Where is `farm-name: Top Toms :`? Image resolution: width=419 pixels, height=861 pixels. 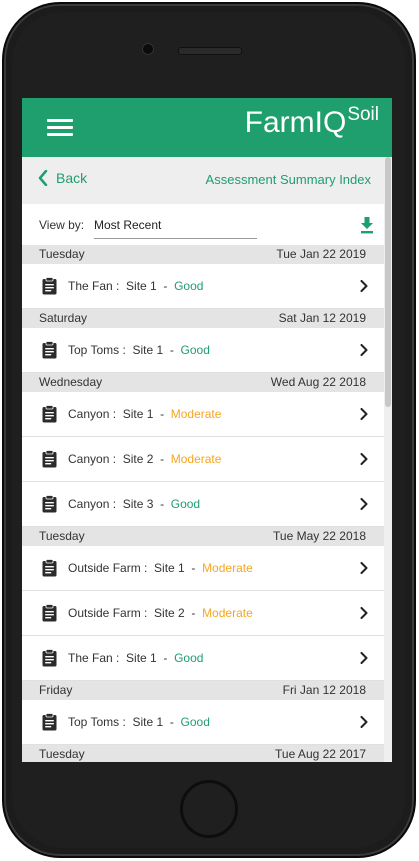 farm-name: Top Toms : is located at coordinates (97, 350).